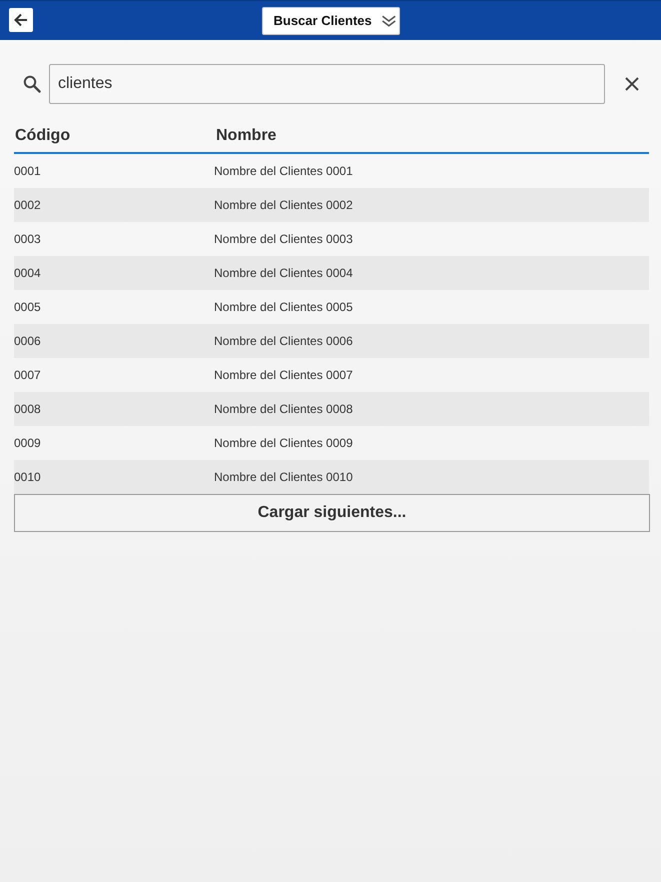  Describe the element at coordinates (246, 136) in the screenshot. I see `column-header: Nombre` at that location.